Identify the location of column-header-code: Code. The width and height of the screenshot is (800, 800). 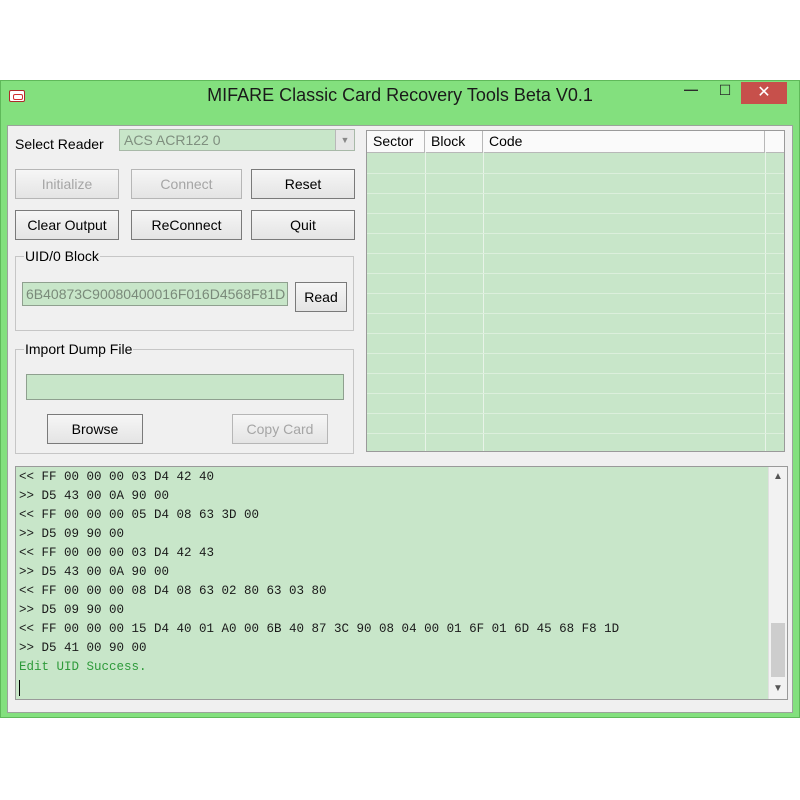
(624, 141).